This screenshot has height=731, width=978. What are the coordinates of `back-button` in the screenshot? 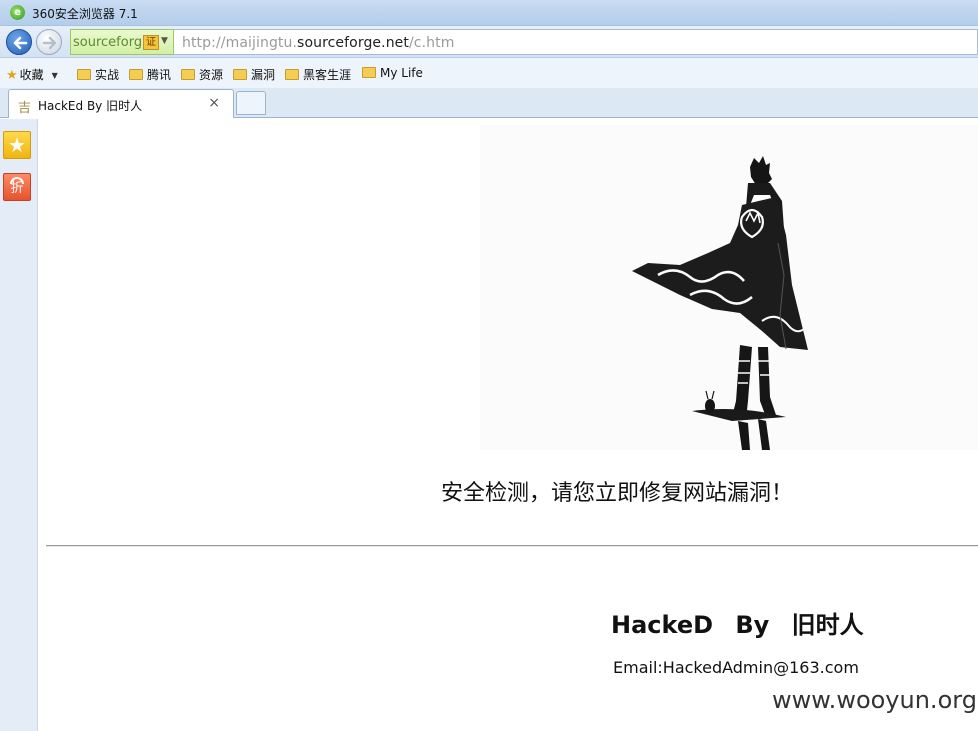 It's located at (19, 42).